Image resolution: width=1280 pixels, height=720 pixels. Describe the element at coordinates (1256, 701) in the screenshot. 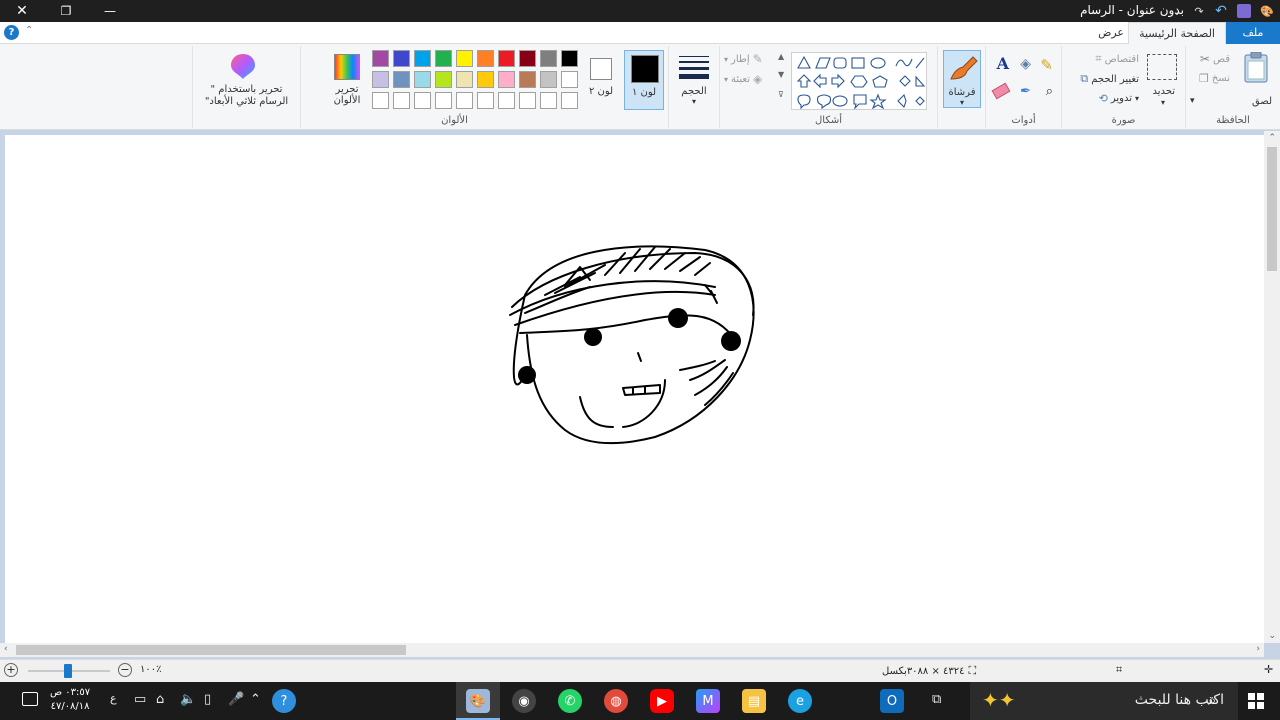

I see `windows-start-icon` at that location.